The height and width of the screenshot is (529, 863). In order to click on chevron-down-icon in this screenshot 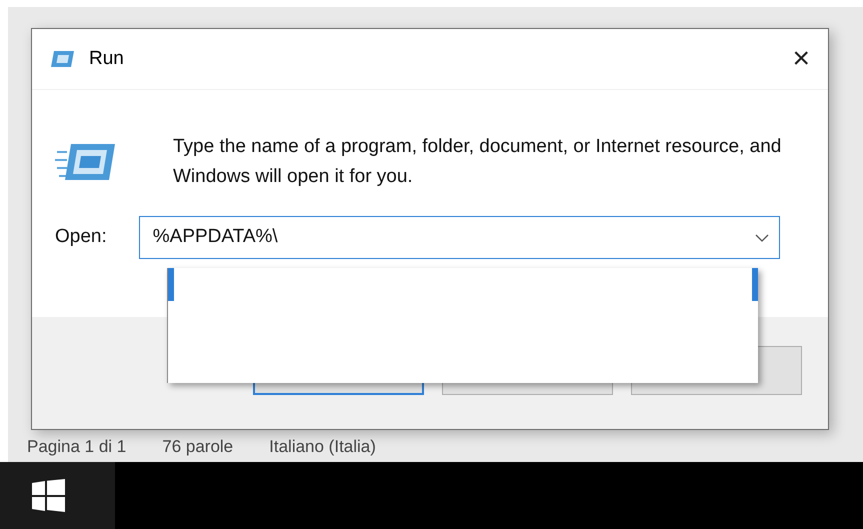, I will do `click(761, 238)`.